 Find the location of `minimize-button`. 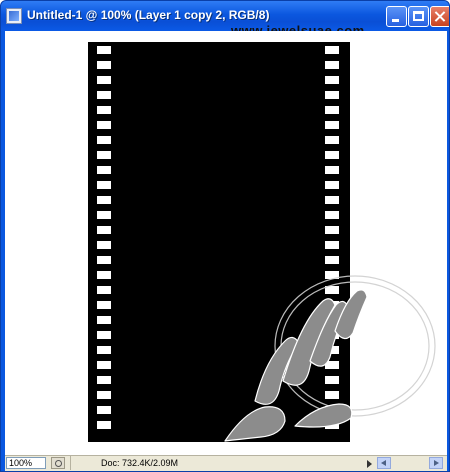

minimize-button is located at coordinates (396, 16).